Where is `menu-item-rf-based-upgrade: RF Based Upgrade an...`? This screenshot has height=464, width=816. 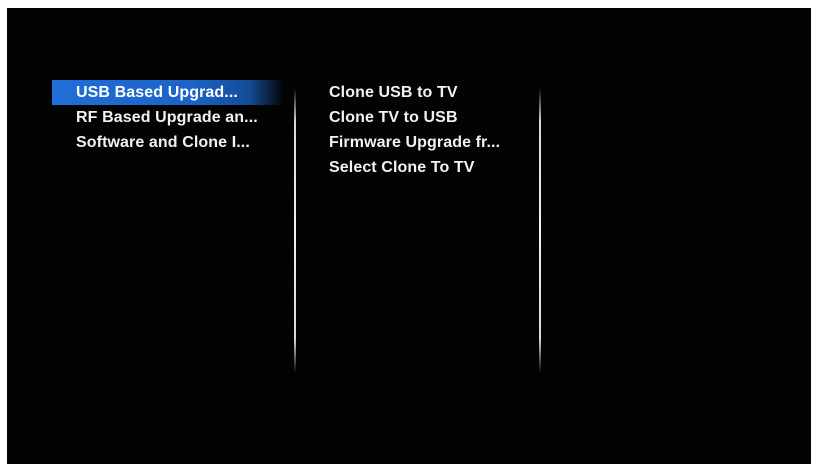
menu-item-rf-based-upgrade: RF Based Upgrade an... is located at coordinates (168, 117).